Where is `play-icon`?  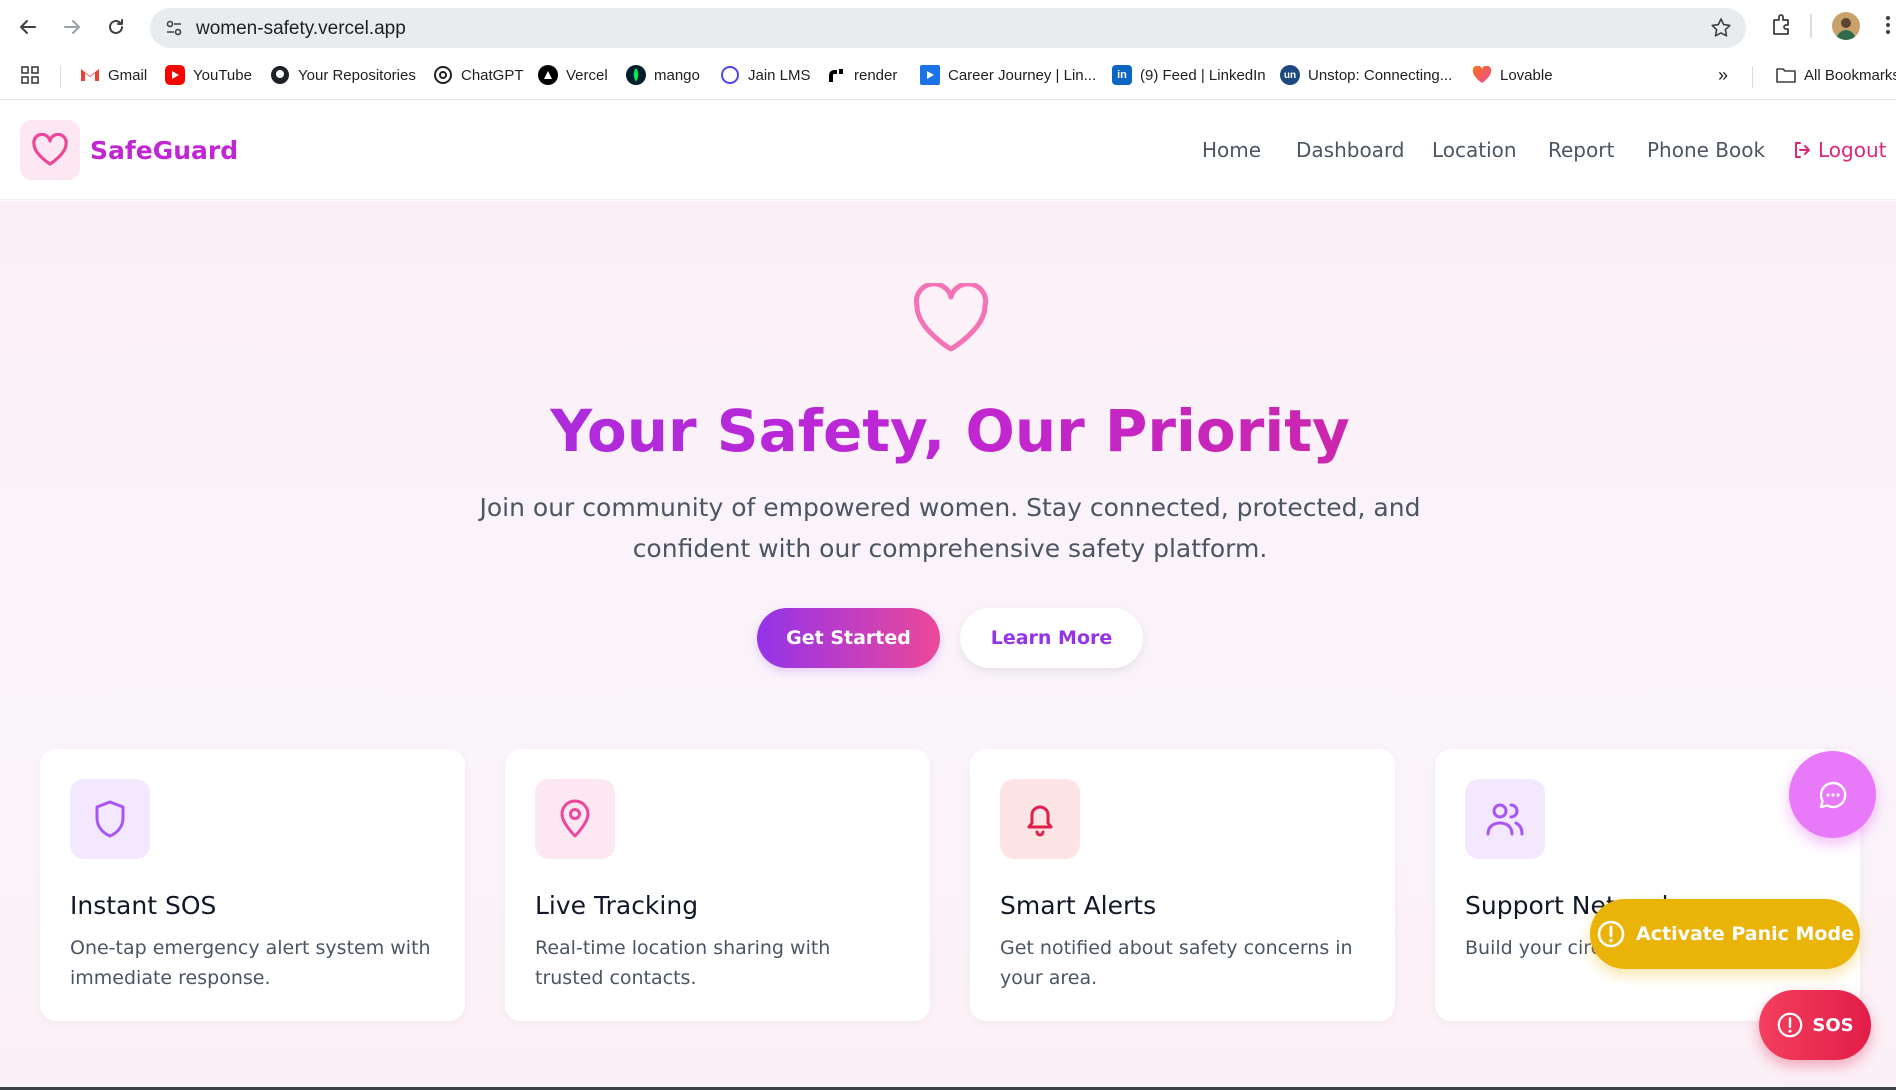
play-icon is located at coordinates (930, 75).